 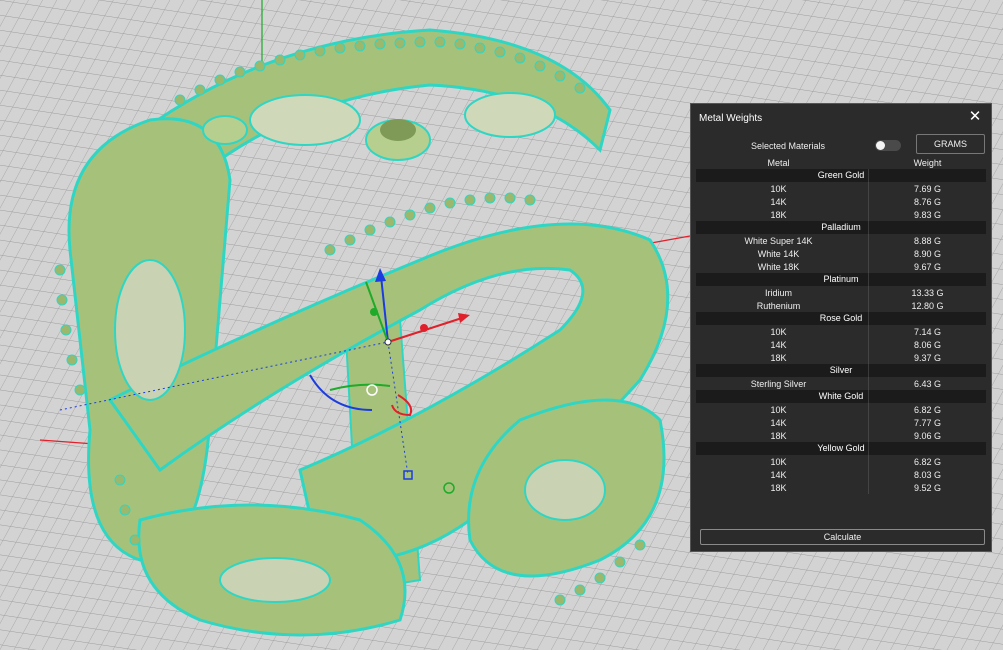 I want to click on group-header: Yellow Gold, so click(x=841, y=448).